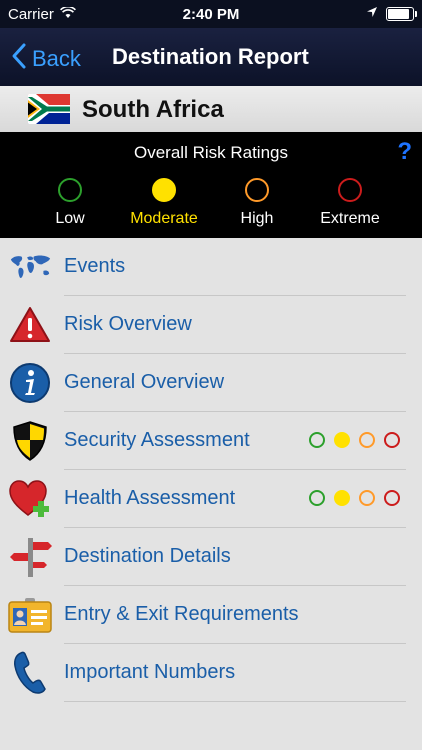 The image size is (422, 750). I want to click on info-icon, so click(30, 383).